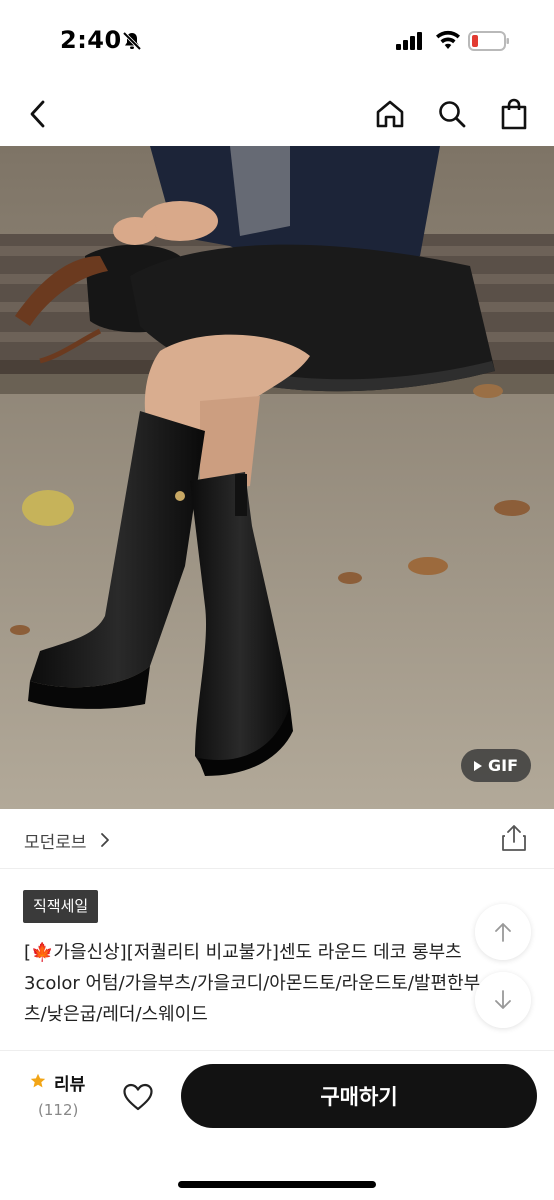 This screenshot has width=554, height=1200. What do you see at coordinates (488, 41) in the screenshot?
I see `battery-low-icon` at bounding box center [488, 41].